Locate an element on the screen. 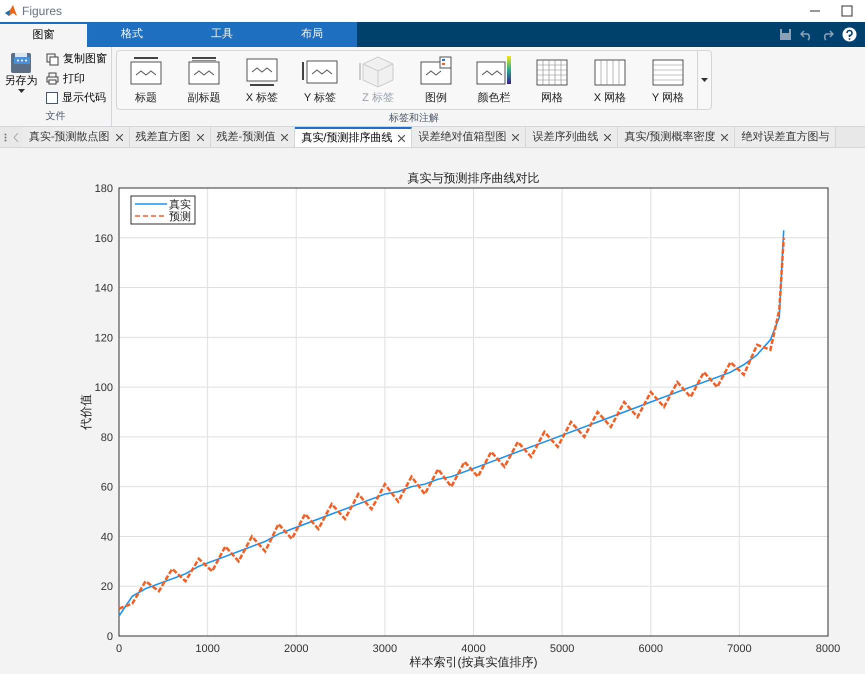 The width and height of the screenshot is (865, 674). ribbon-tab: 工具 is located at coordinates (222, 34).